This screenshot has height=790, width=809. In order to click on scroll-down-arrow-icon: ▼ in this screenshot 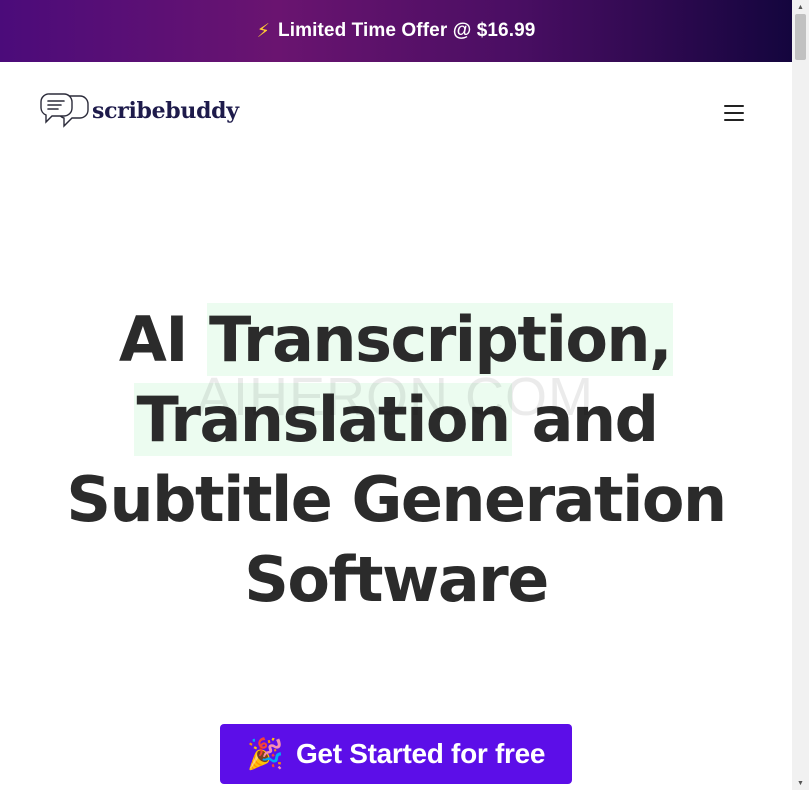, I will do `click(800, 783)`.